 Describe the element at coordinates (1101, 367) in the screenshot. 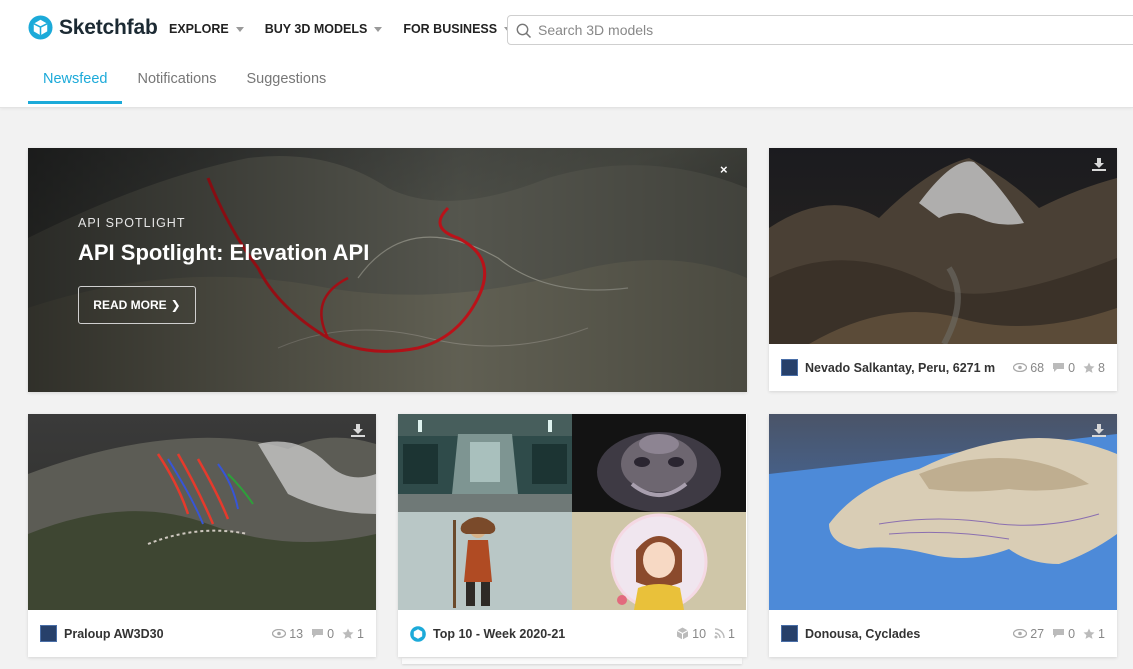

I see `likes-count: 8` at that location.